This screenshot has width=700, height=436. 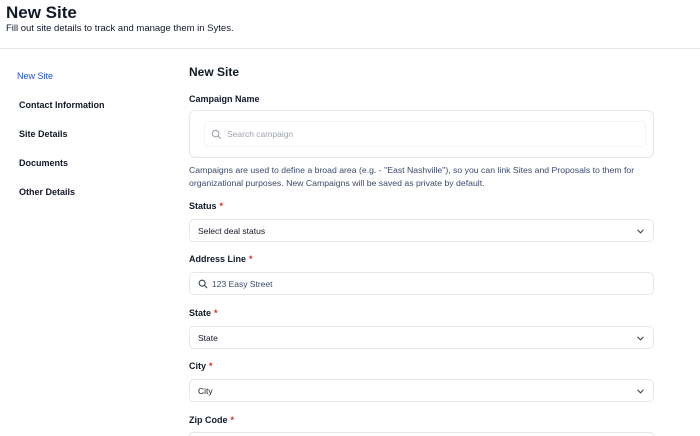 I want to click on state-label: State *, so click(x=203, y=313).